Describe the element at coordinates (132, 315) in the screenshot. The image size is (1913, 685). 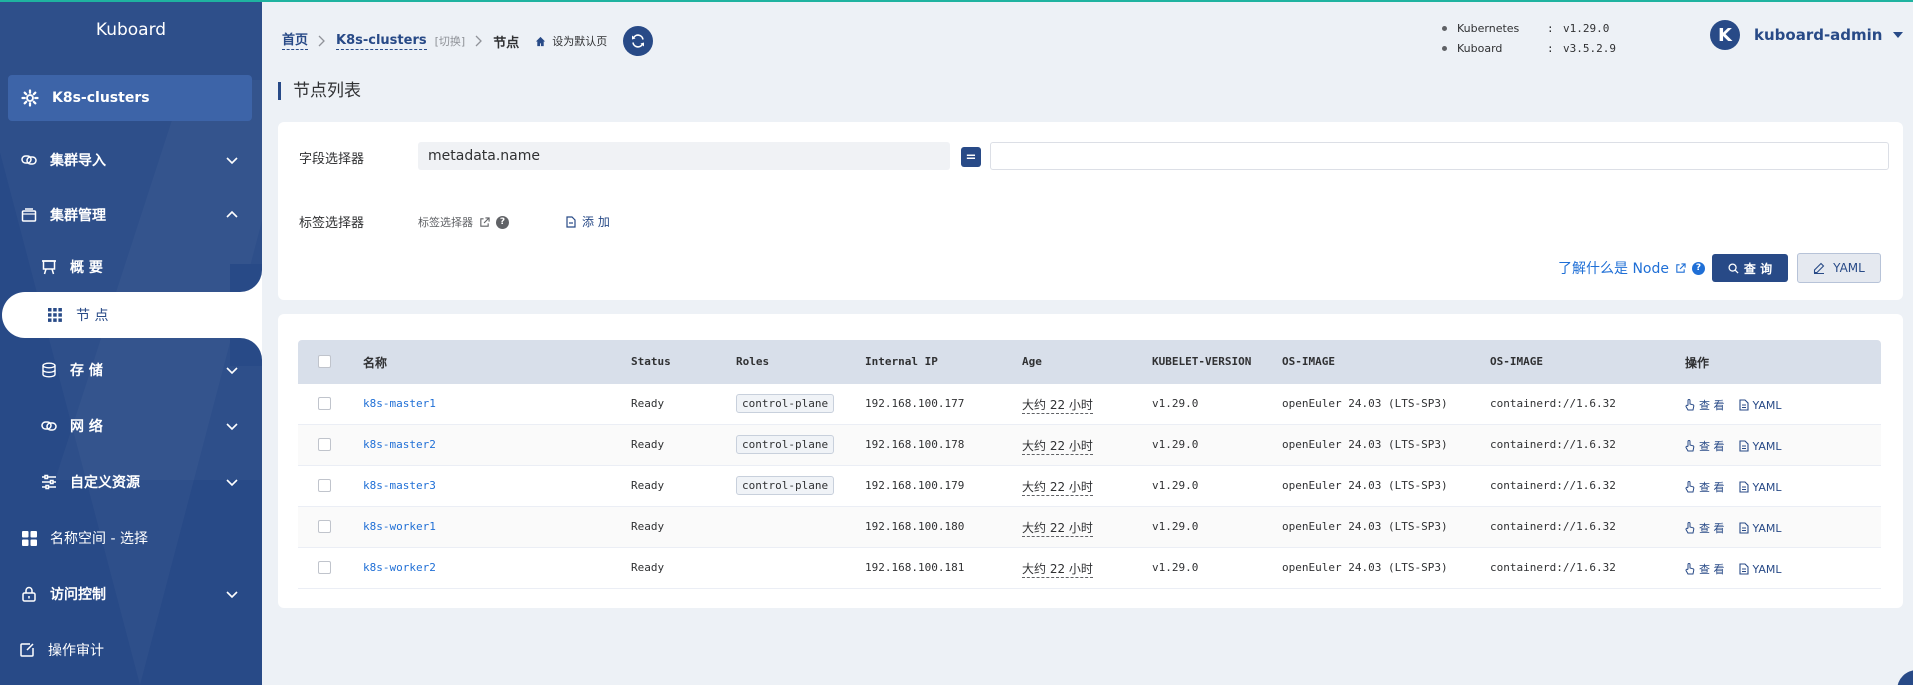
I see `sidebar-item-nodes: 节 点` at that location.